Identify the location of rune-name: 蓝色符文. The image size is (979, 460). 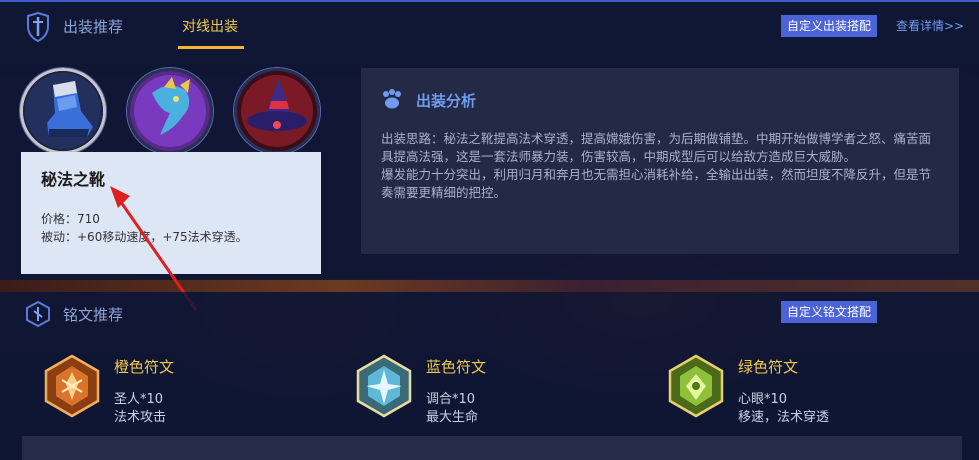
(456, 367).